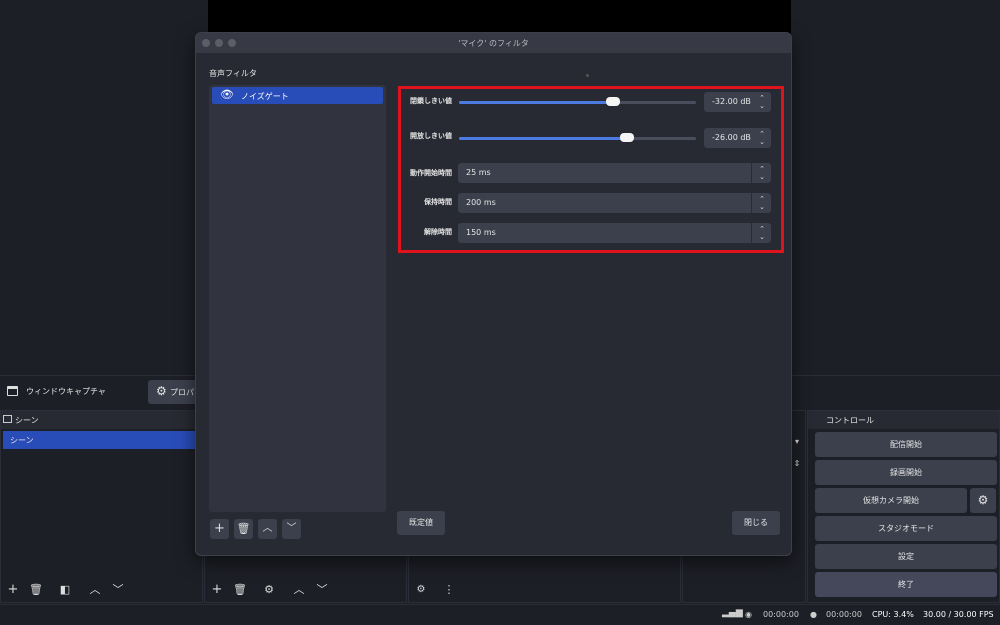 This screenshot has height=625, width=1000. Describe the element at coordinates (101, 420) in the screenshot. I see `scenes-title: シーン` at that location.